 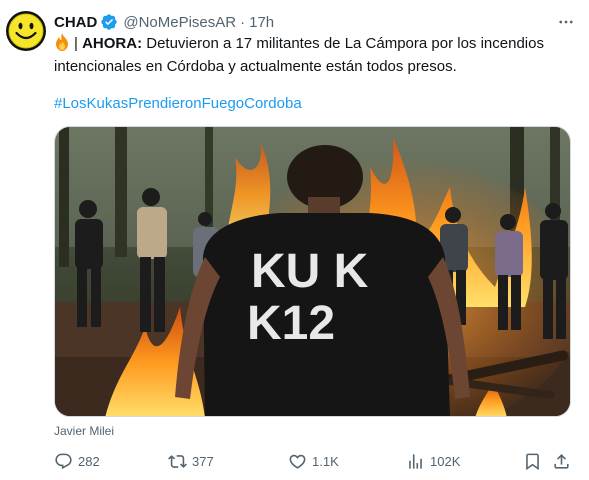 I want to click on tweet-label: AHORA:, so click(x=112, y=43).